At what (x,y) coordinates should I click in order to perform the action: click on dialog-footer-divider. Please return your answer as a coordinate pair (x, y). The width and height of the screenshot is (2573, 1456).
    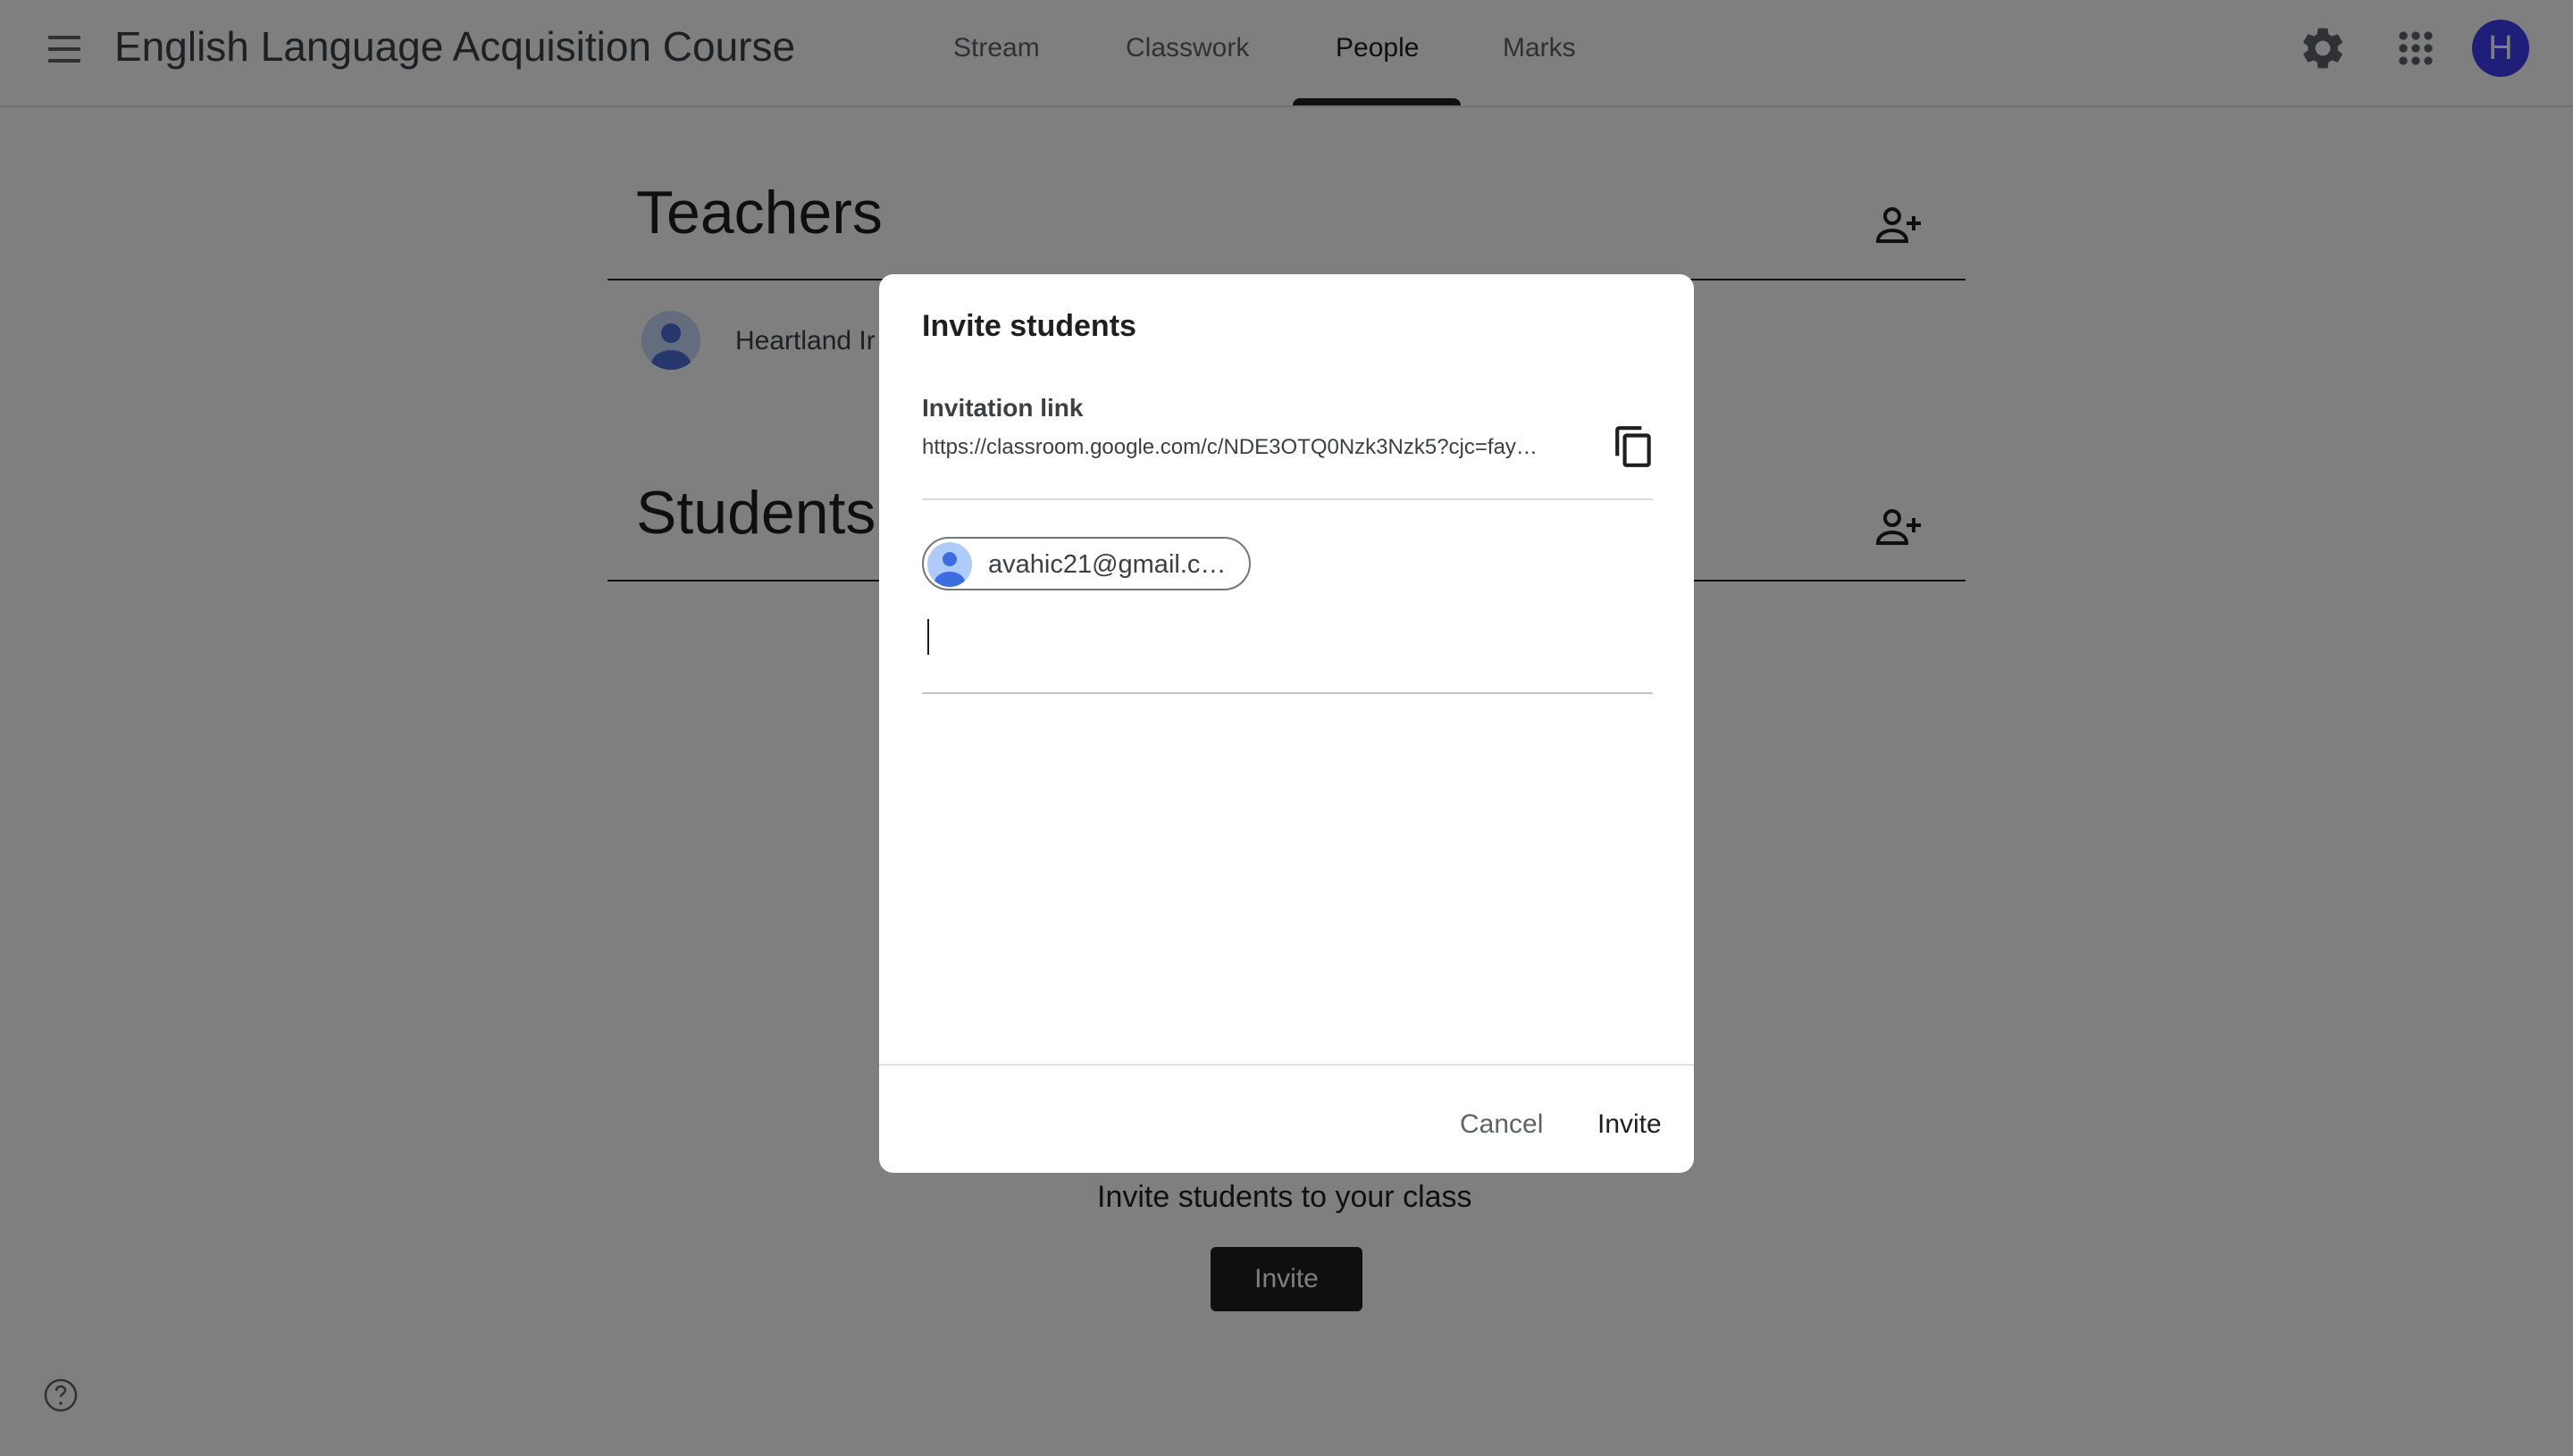
    Looking at the image, I should click on (1286, 1065).